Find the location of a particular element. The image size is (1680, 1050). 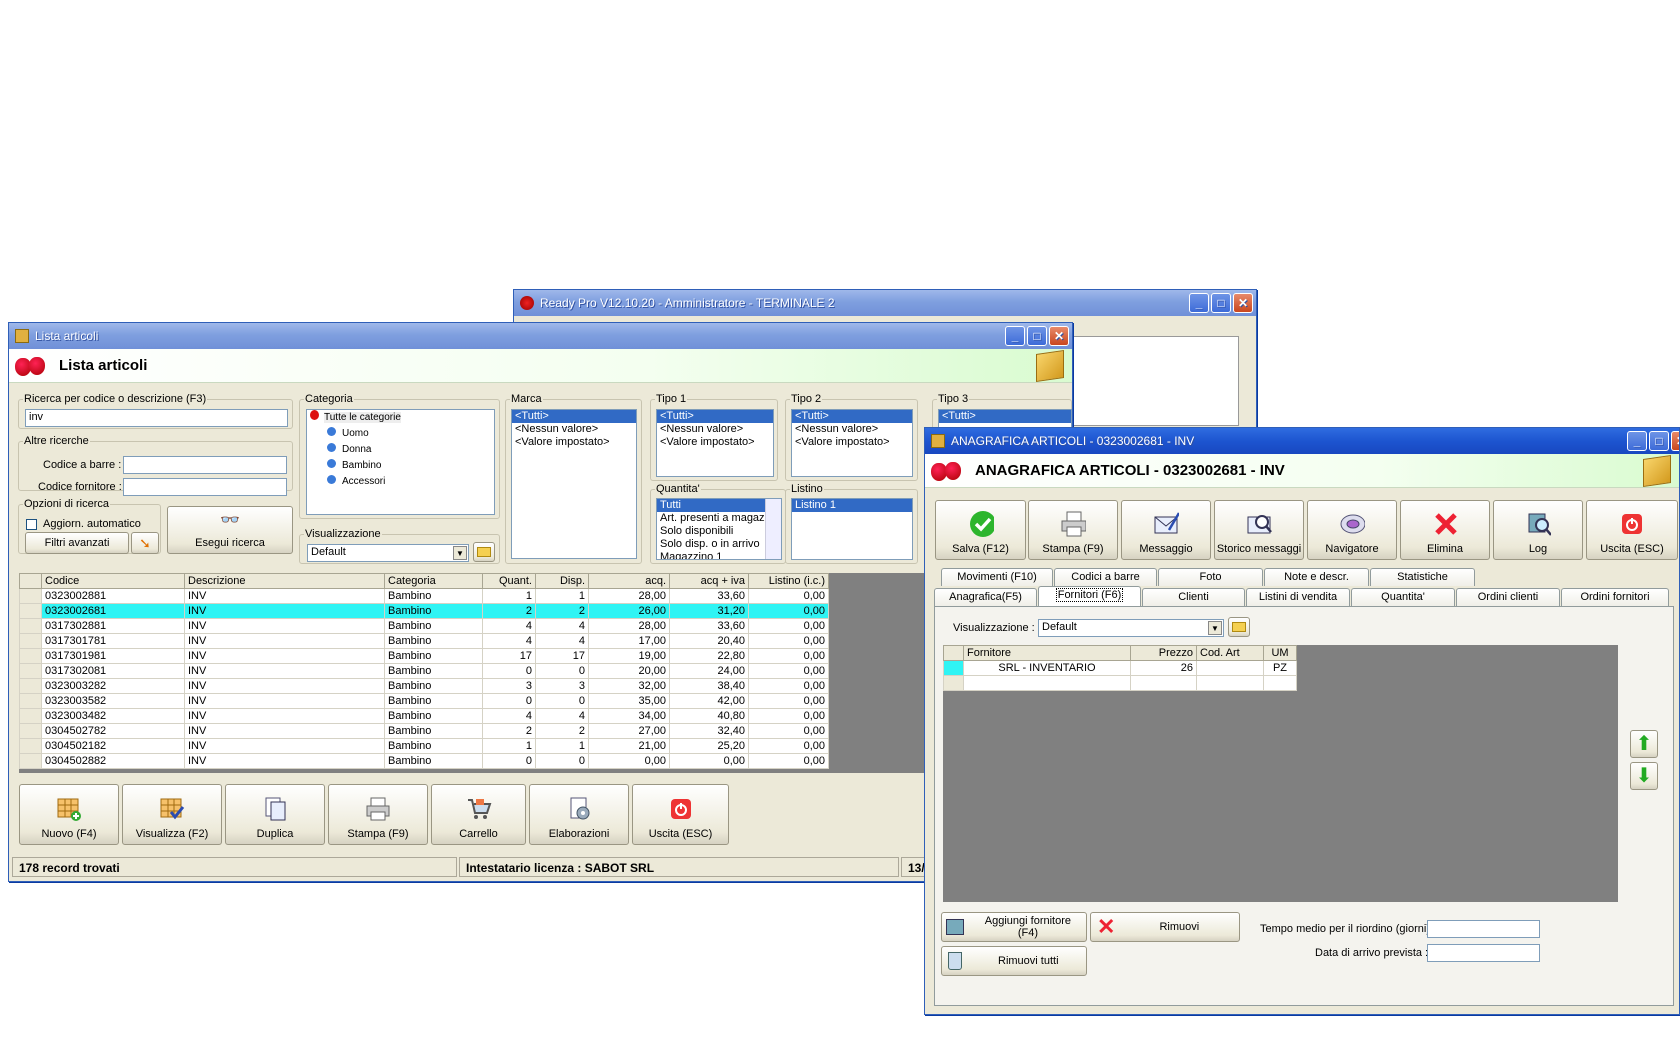

exit-button: Uscita (ESC) is located at coordinates (680, 814).